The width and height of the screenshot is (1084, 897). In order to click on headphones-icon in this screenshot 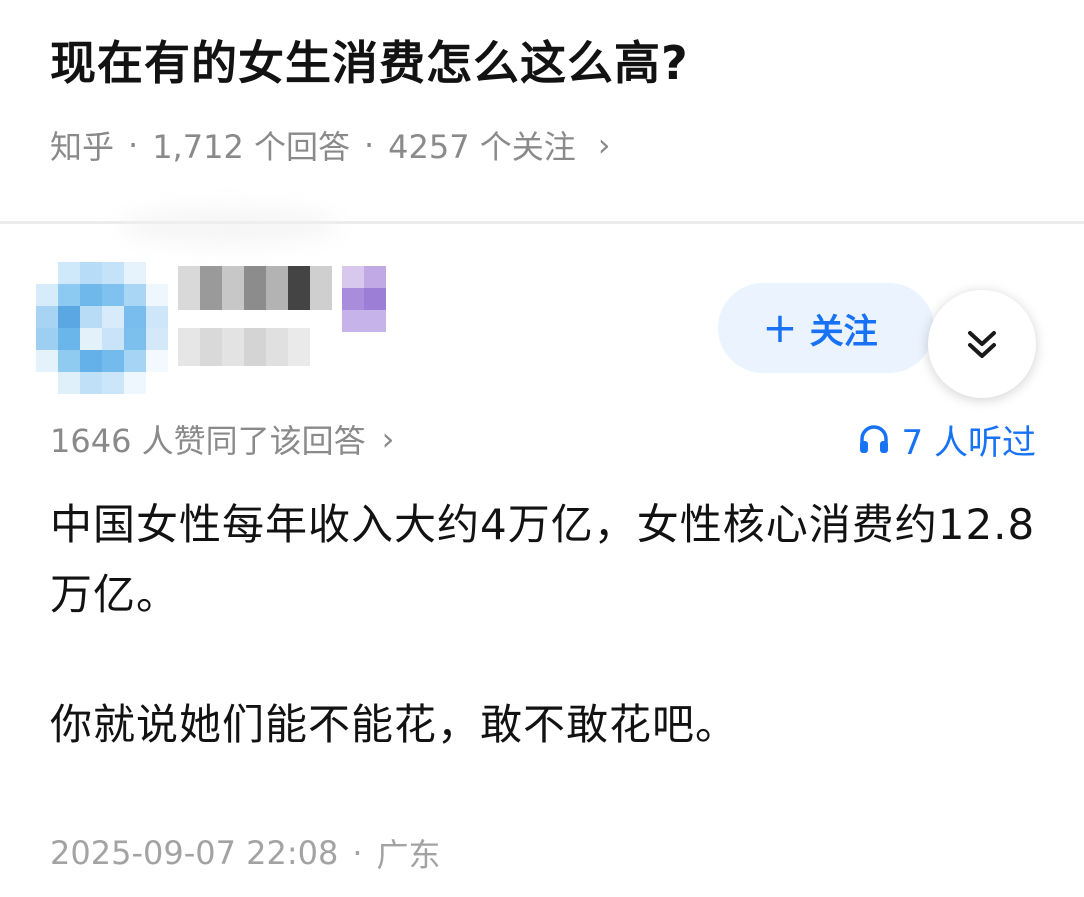, I will do `click(873, 439)`.